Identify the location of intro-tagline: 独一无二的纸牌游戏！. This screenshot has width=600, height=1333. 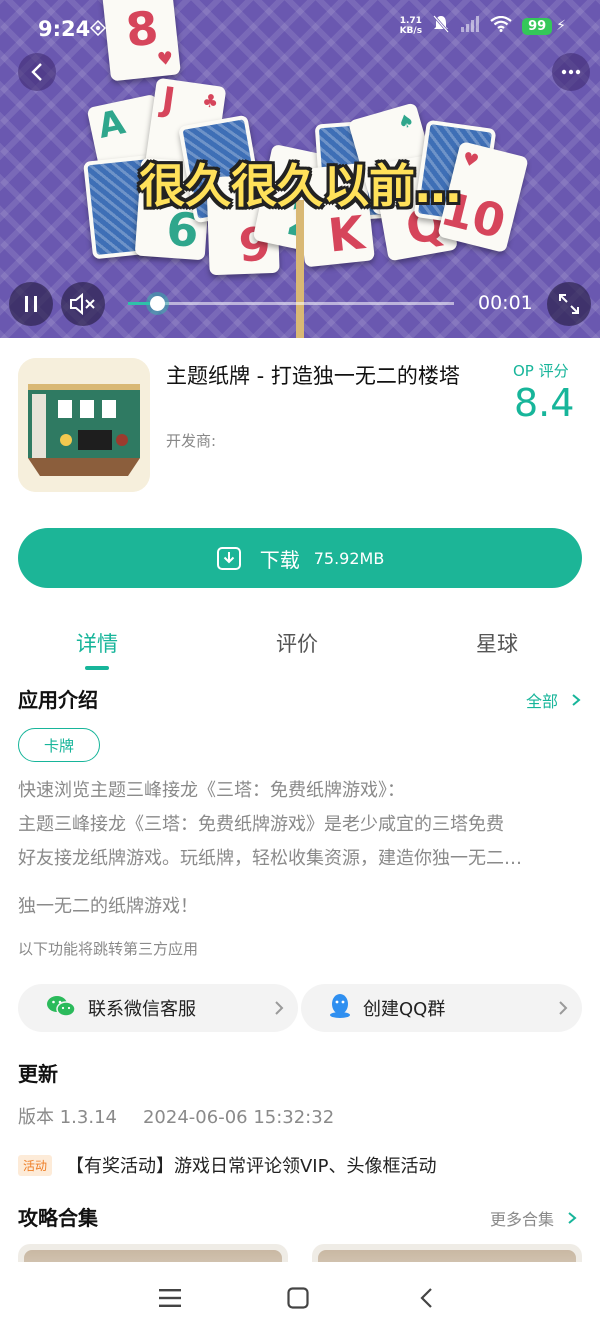
(108, 906).